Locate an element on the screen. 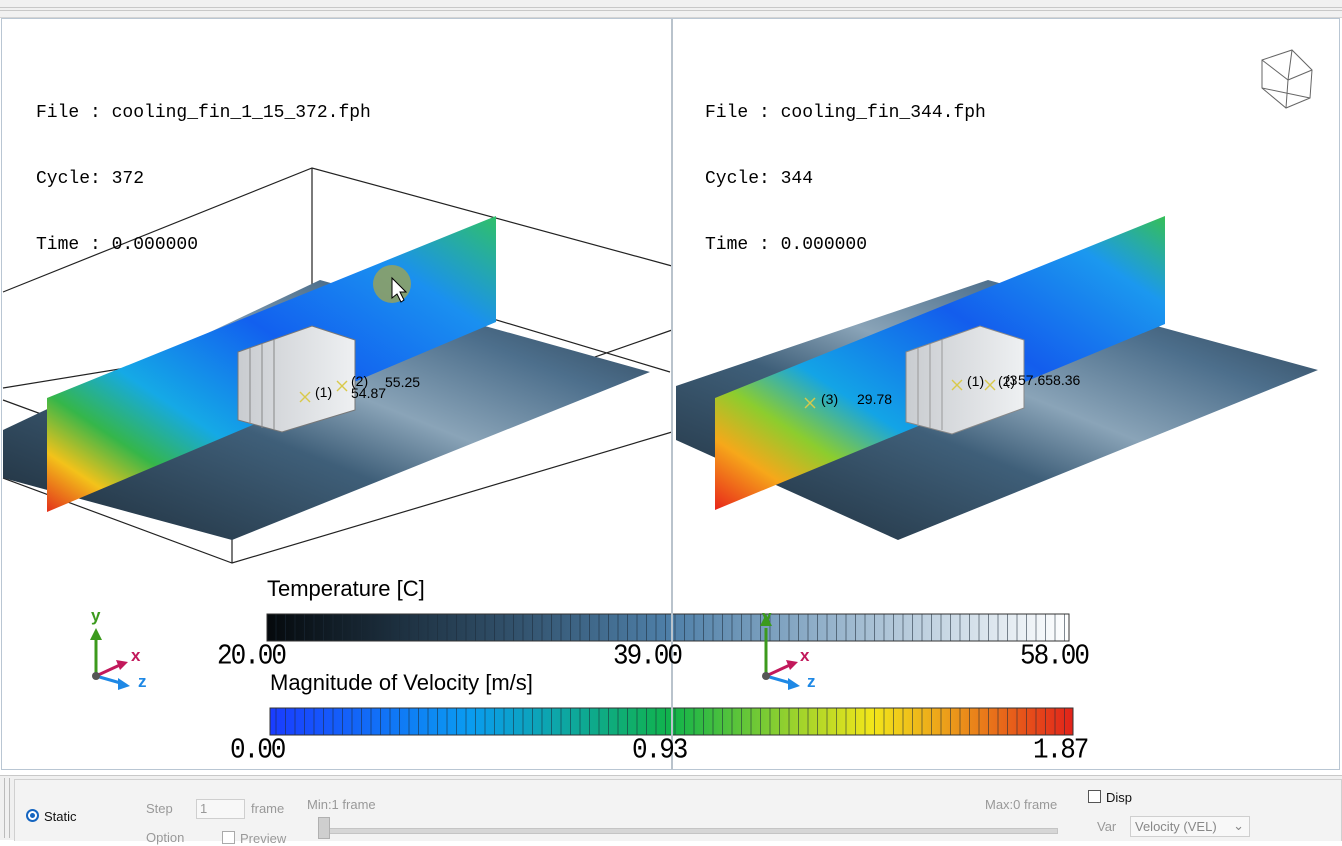 The image size is (1342, 846). disp-checkbox is located at coordinates (1094, 796).